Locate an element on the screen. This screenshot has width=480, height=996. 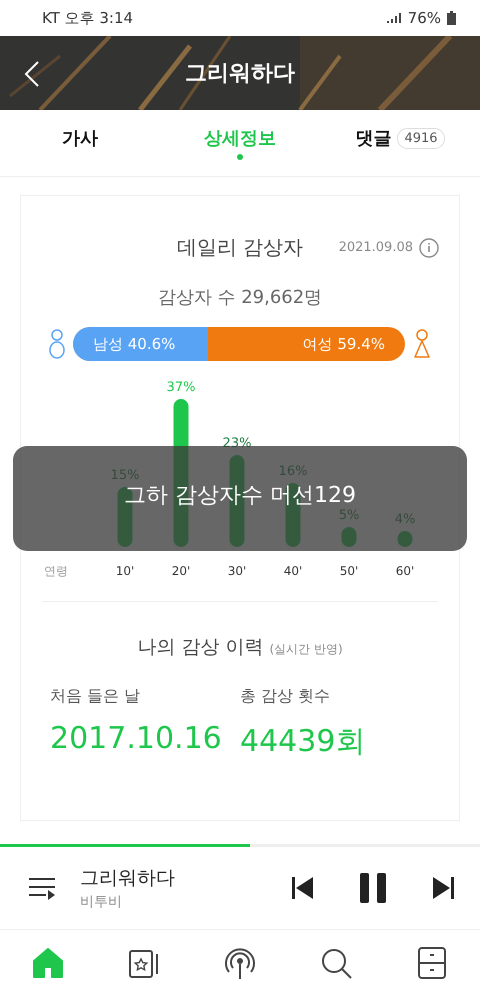
stat-value: 2017.10.16 is located at coordinates (136, 739).